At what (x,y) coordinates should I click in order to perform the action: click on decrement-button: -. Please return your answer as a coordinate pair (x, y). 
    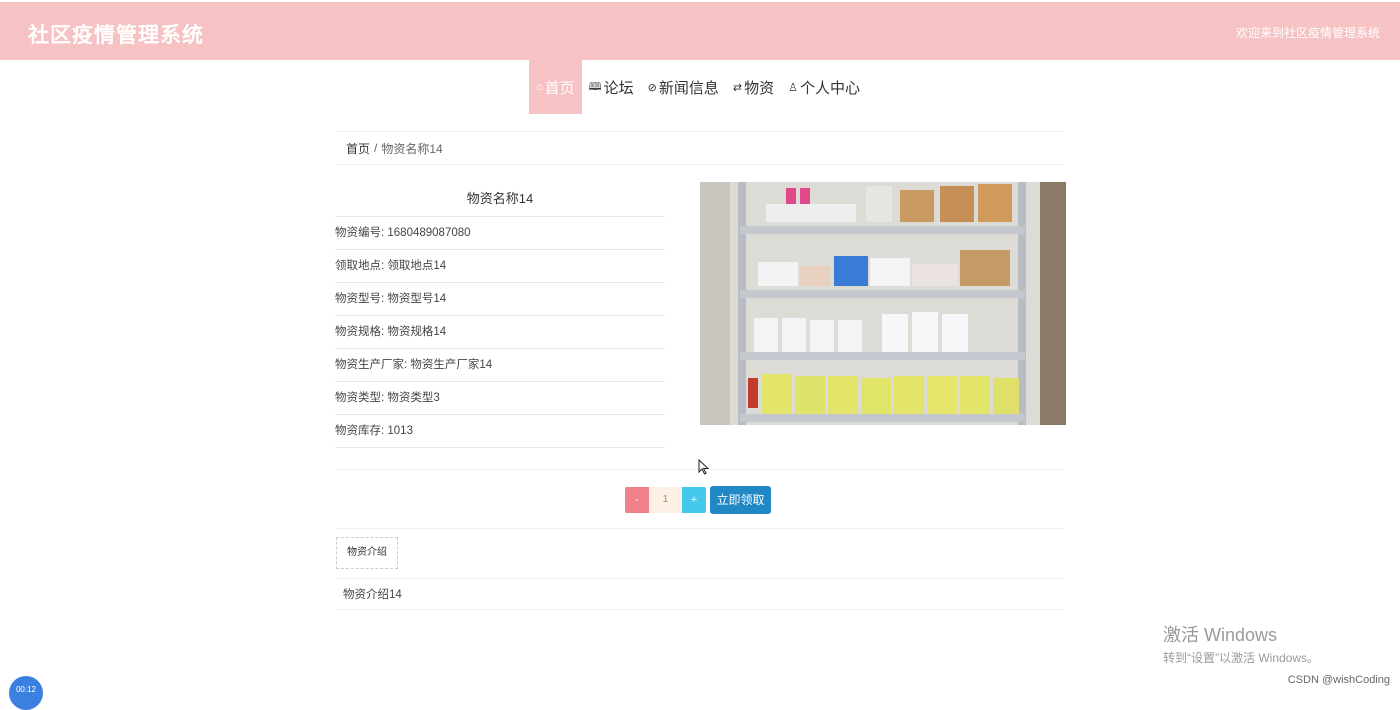
    Looking at the image, I should click on (637, 500).